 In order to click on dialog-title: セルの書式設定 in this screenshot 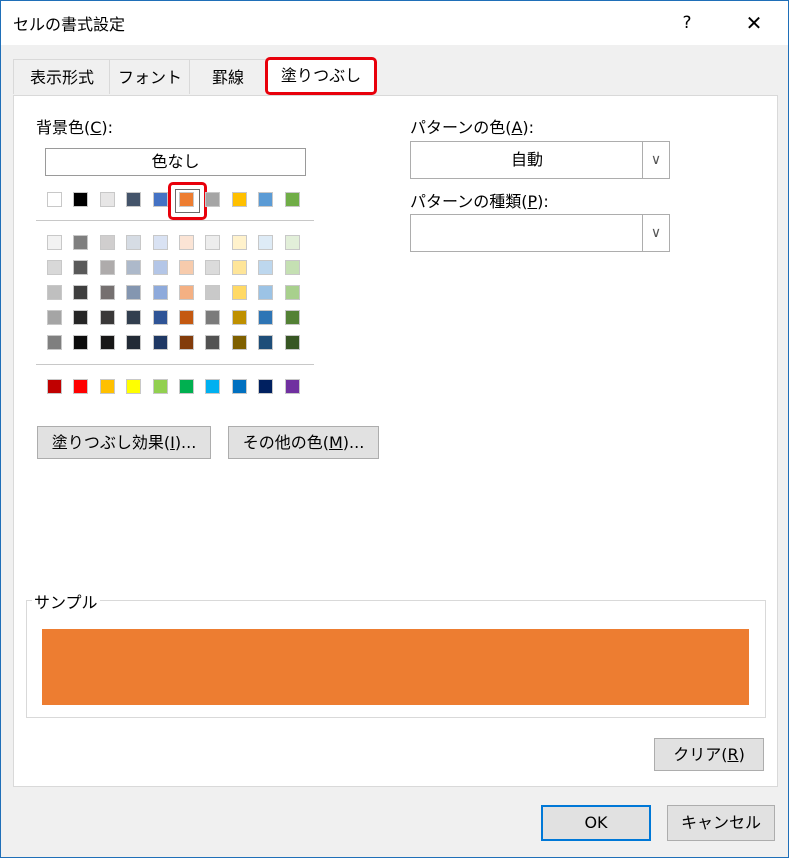, I will do `click(69, 24)`.